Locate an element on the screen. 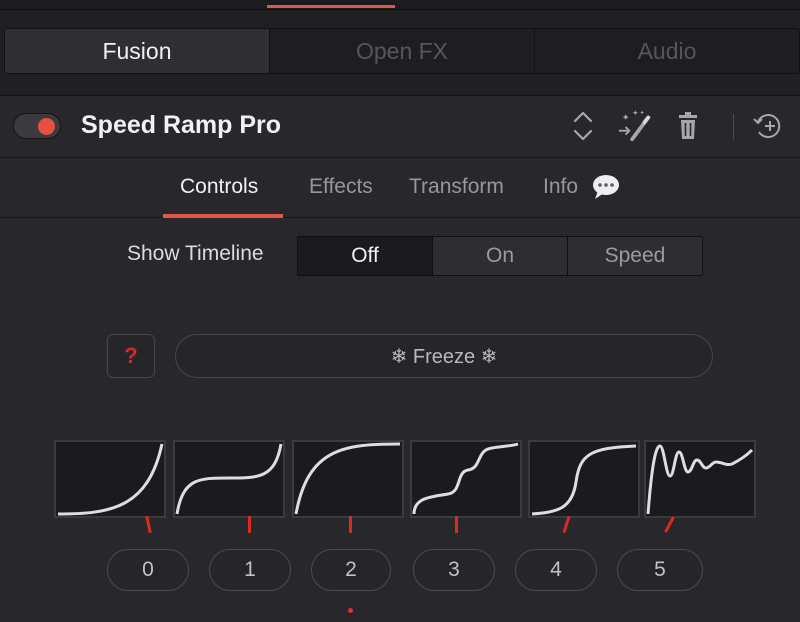  preset-2-marker is located at coordinates (350, 524).